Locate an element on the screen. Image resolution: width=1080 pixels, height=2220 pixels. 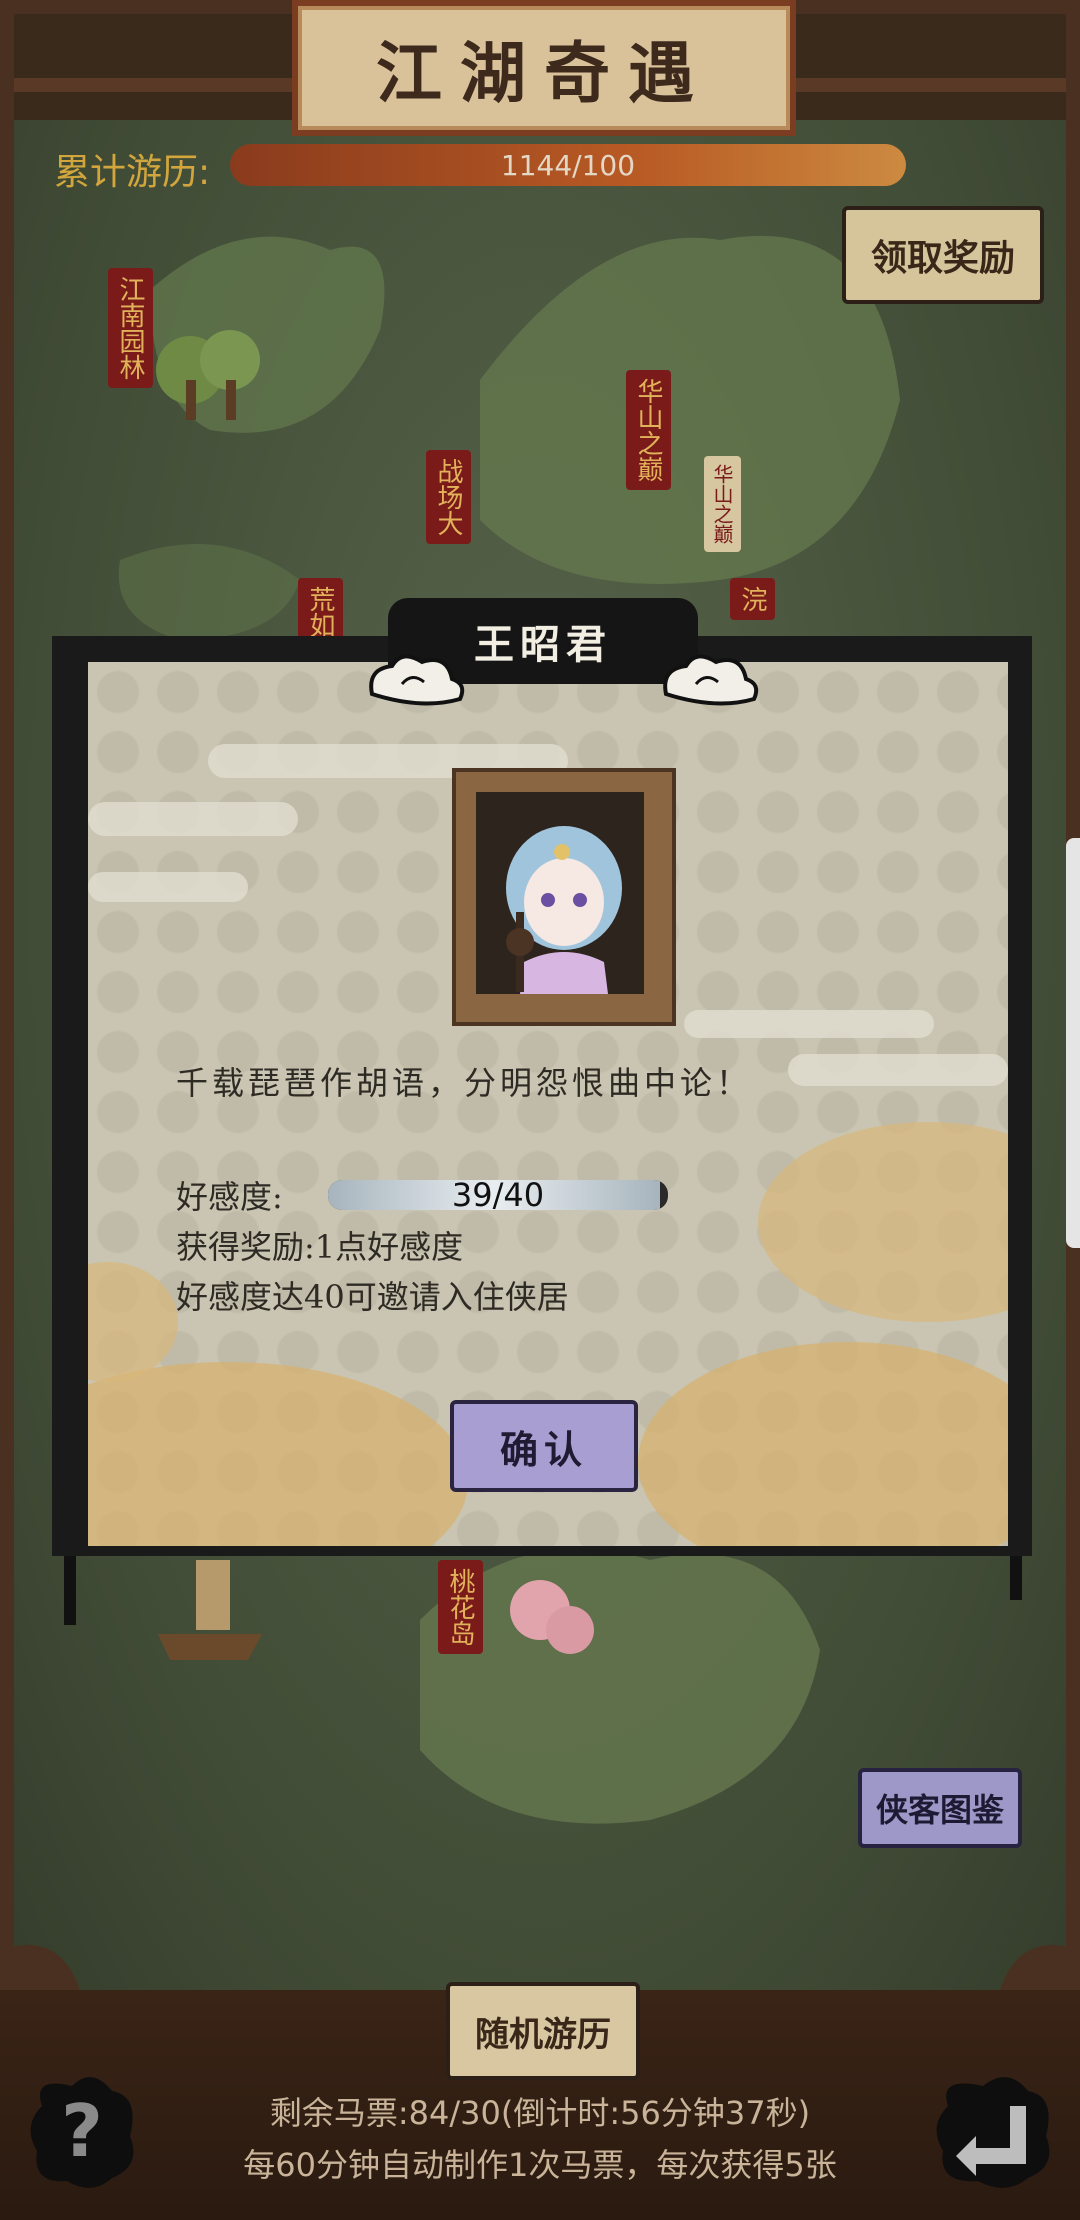
travel-progress-label: 累计游历: is located at coordinates (132, 172).